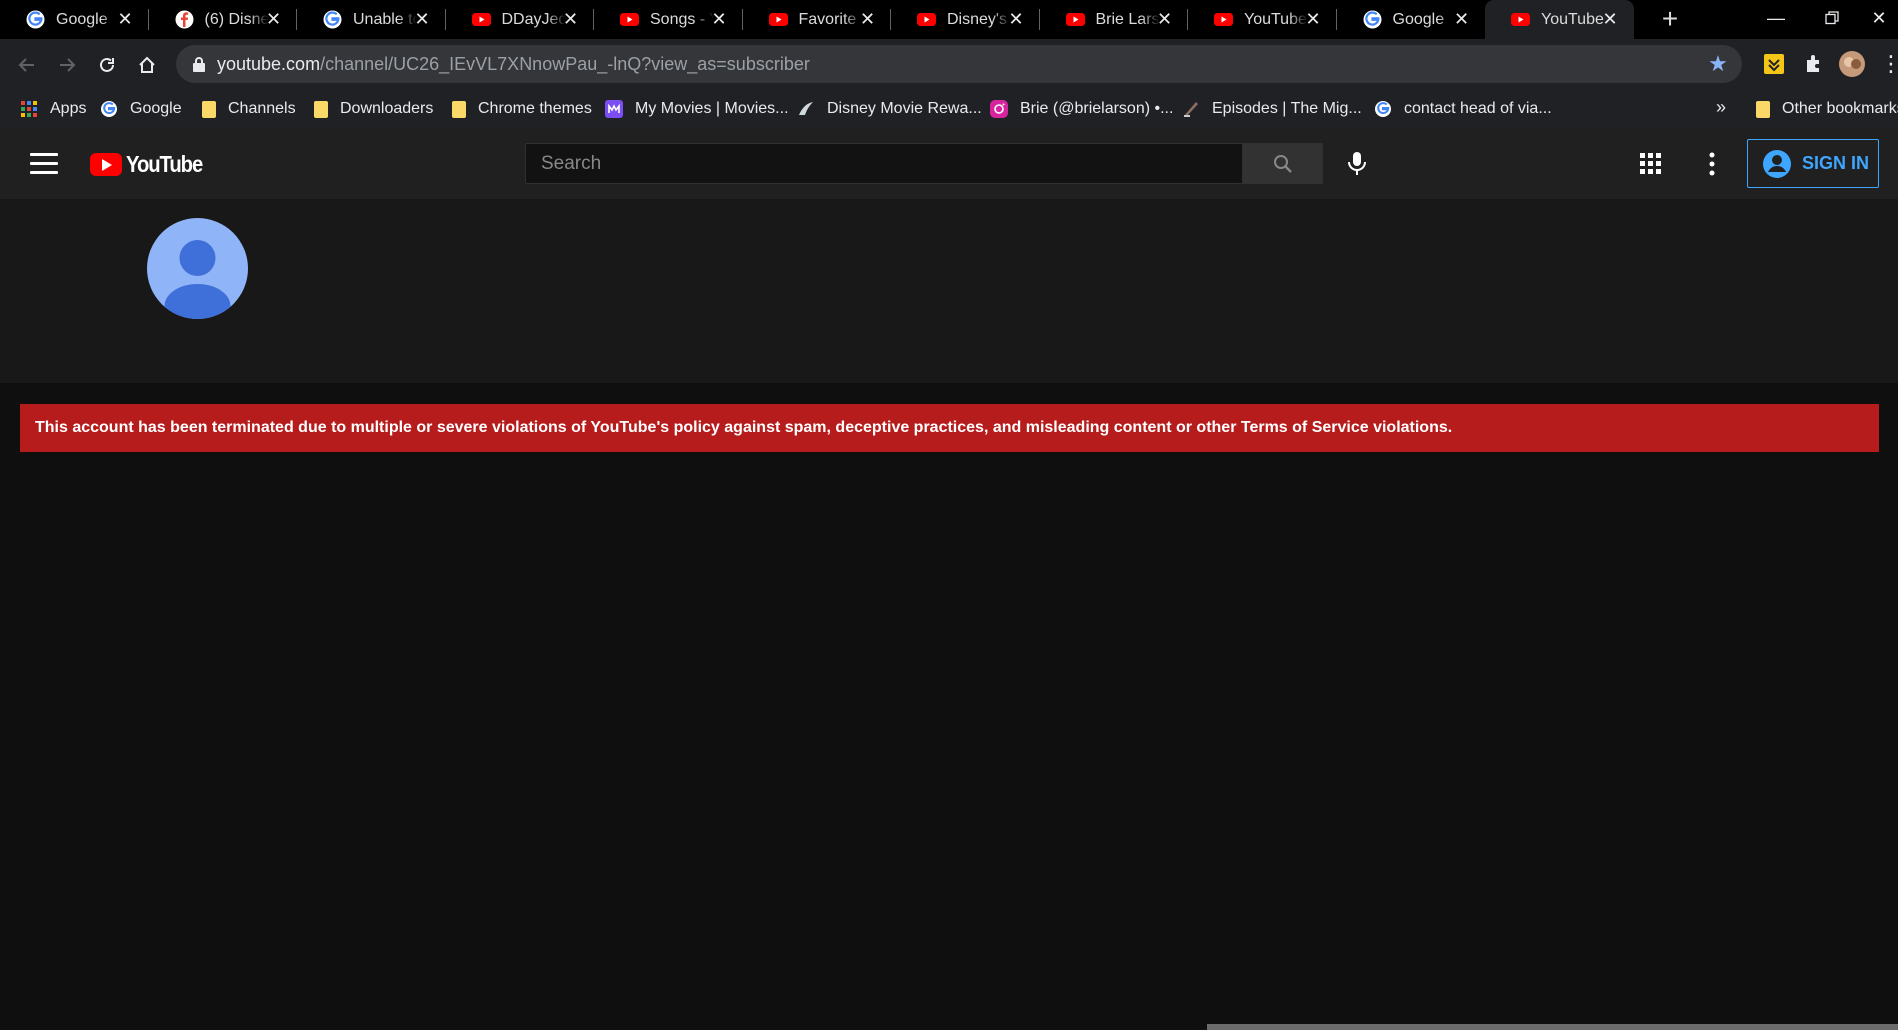 The width and height of the screenshot is (1898, 1030). Describe the element at coordinates (164, 163) in the screenshot. I see `youtube-logo-text: YouTube` at that location.